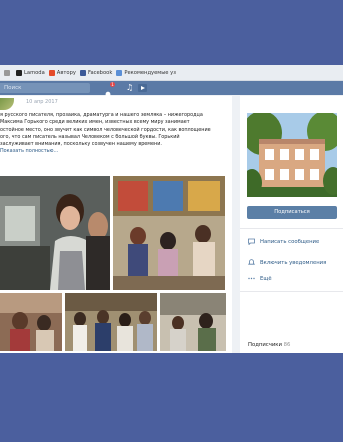 The width and height of the screenshot is (343, 442). What do you see at coordinates (251, 262) in the screenshot?
I see `bell-icon` at bounding box center [251, 262].